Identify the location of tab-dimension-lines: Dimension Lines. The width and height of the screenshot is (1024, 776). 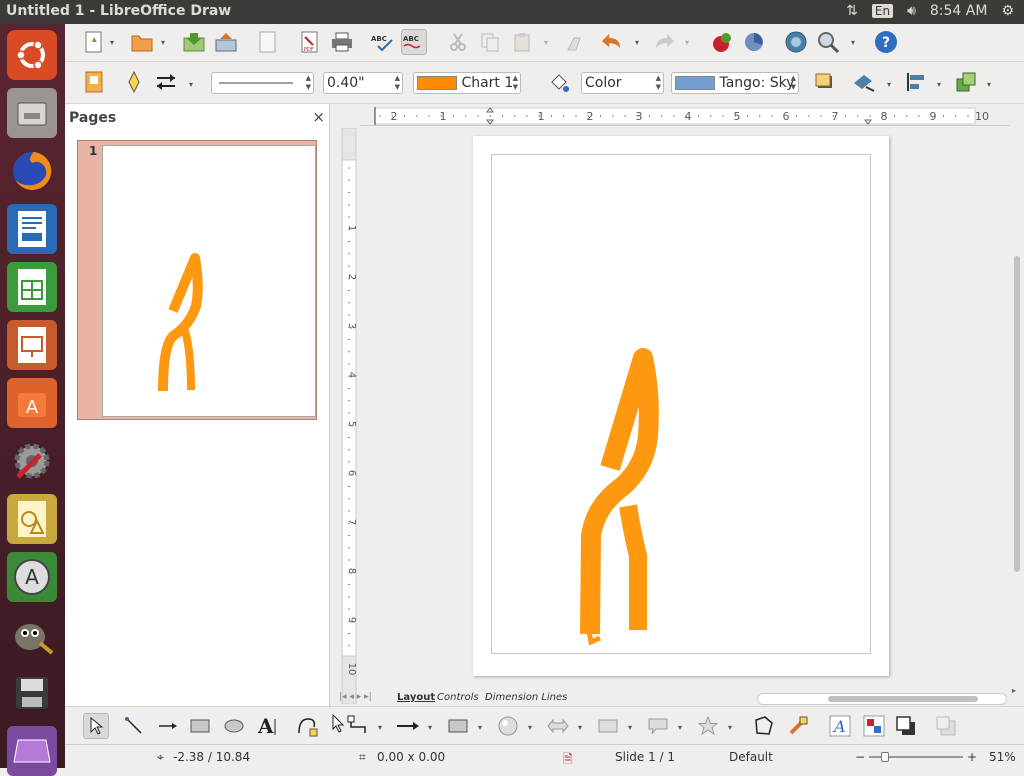
(526, 697).